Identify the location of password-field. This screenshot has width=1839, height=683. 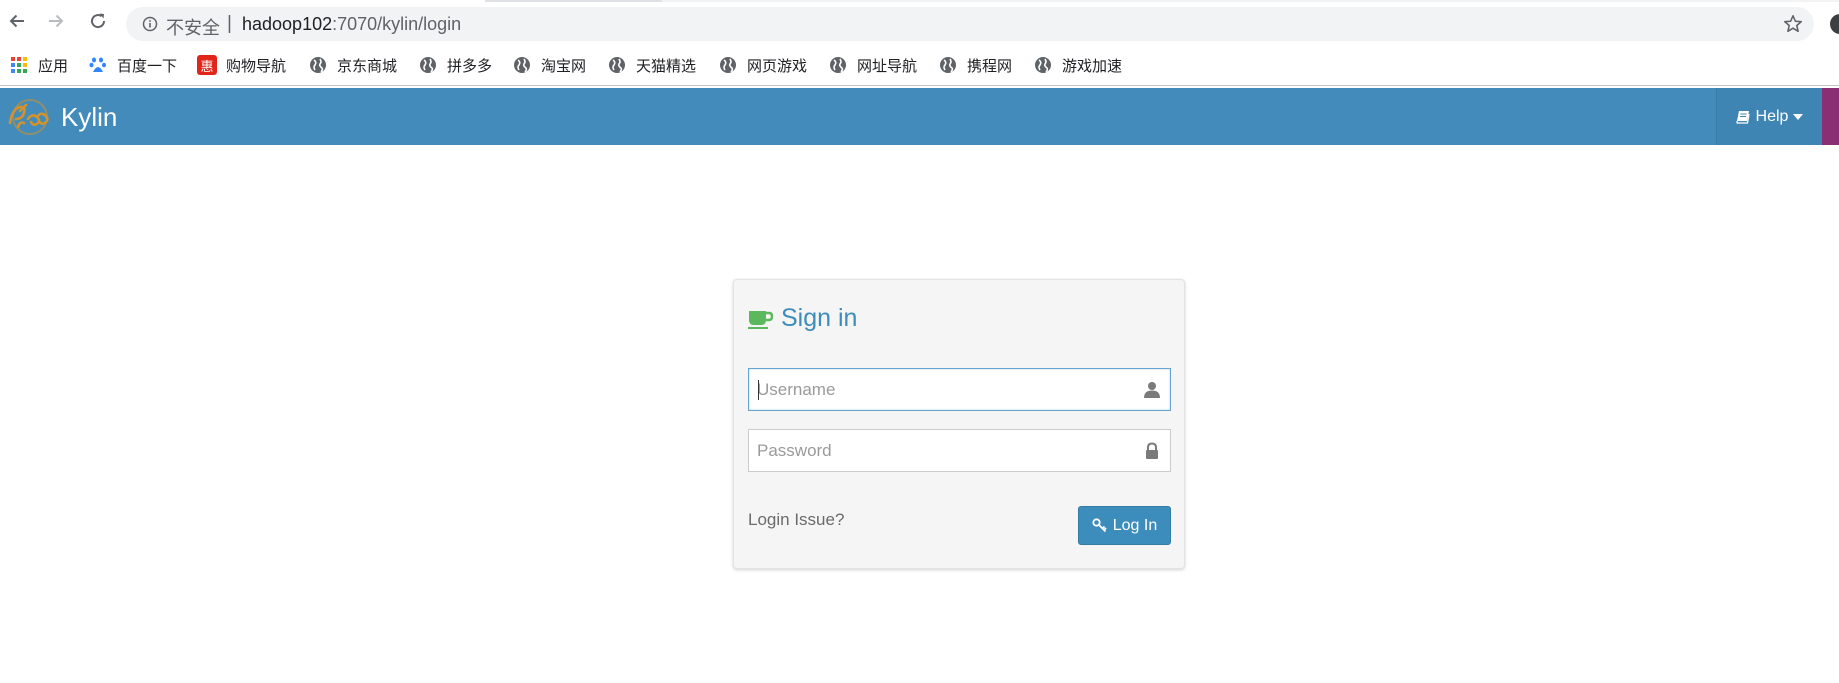
(959, 450).